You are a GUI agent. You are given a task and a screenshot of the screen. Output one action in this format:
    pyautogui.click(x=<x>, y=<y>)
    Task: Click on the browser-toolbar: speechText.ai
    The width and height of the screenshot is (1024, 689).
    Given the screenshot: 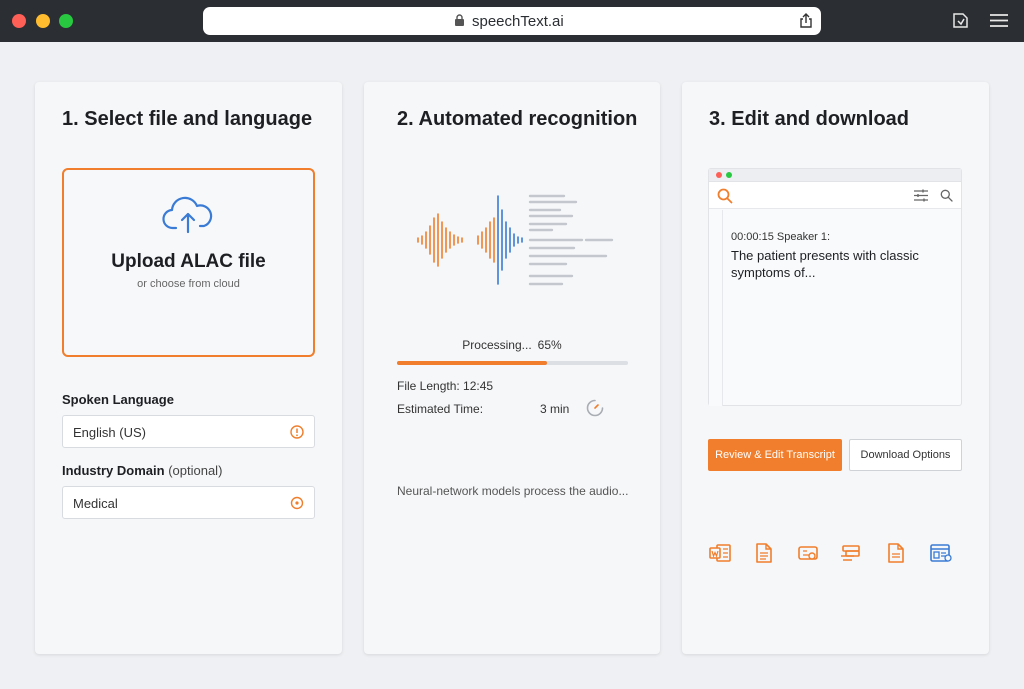 What is the action you would take?
    pyautogui.click(x=512, y=21)
    